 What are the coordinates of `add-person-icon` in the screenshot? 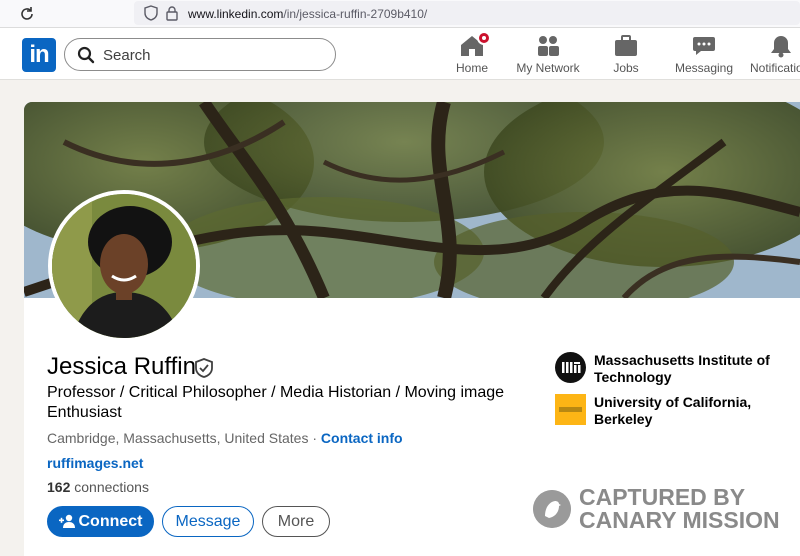 It's located at (66, 521).